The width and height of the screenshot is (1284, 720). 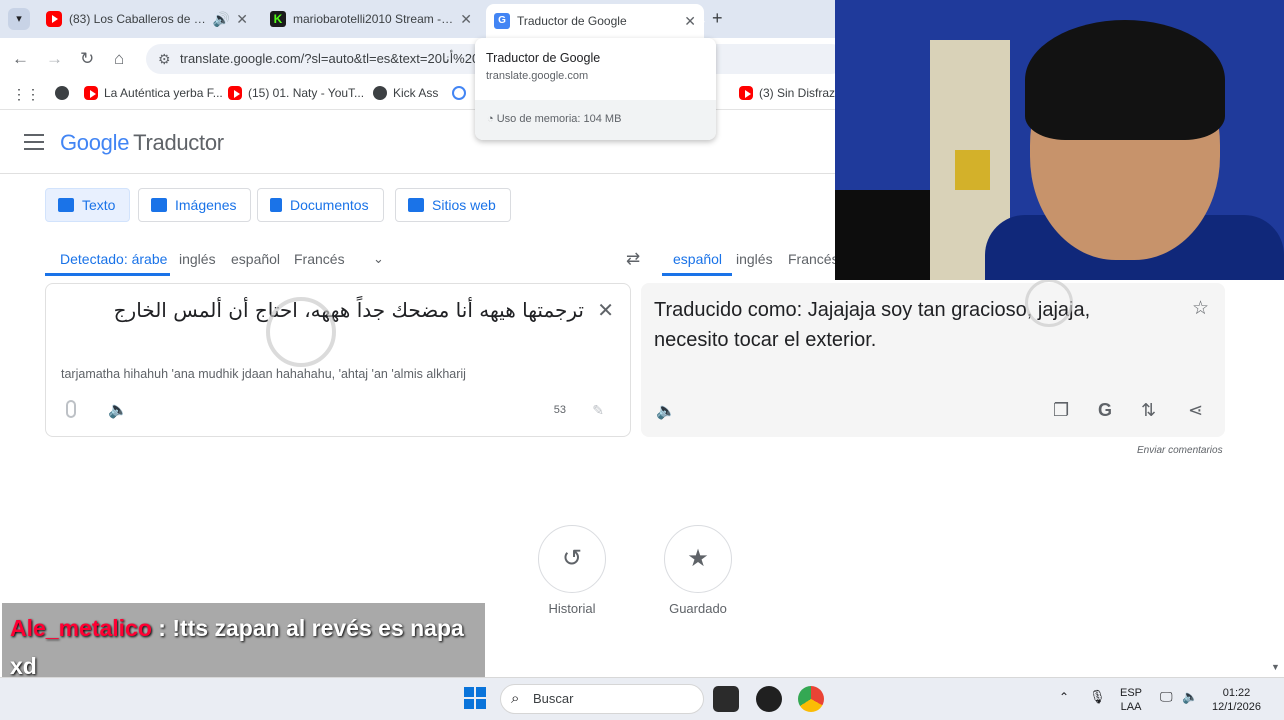 What do you see at coordinates (19, 19) in the screenshot?
I see `tab-search-chevron-icon: ▾` at bounding box center [19, 19].